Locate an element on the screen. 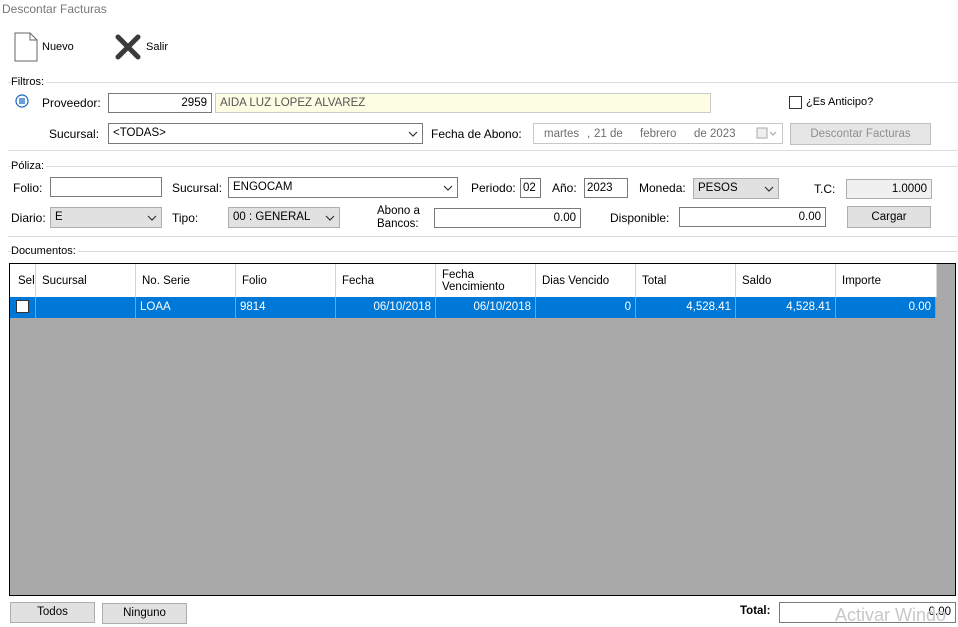  periodo-input: 02 is located at coordinates (530, 188).